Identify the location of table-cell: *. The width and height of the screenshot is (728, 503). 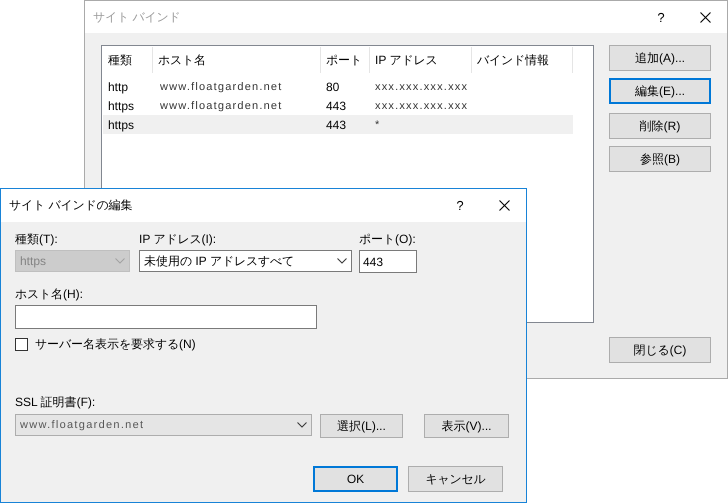
(377, 124).